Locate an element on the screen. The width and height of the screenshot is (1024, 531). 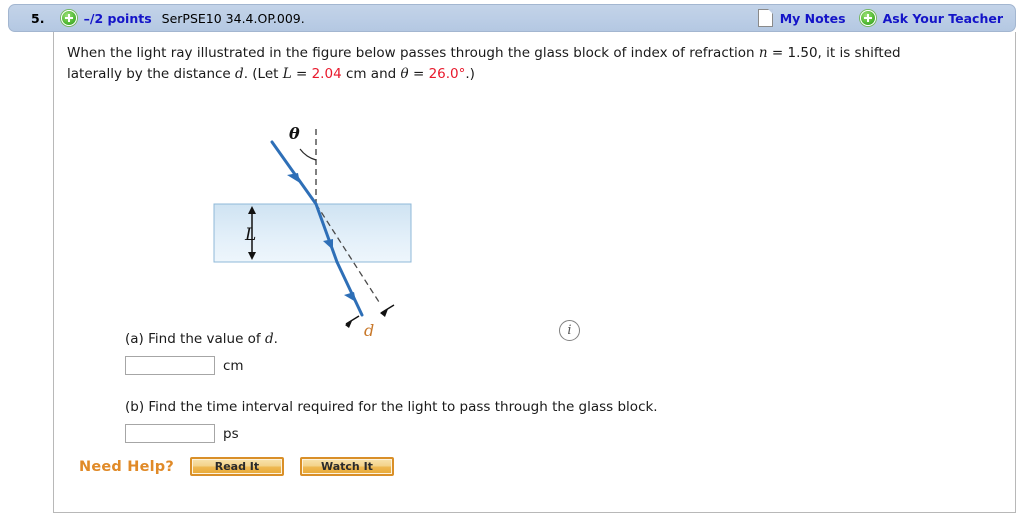
question-line2-end: .) is located at coordinates (470, 74).